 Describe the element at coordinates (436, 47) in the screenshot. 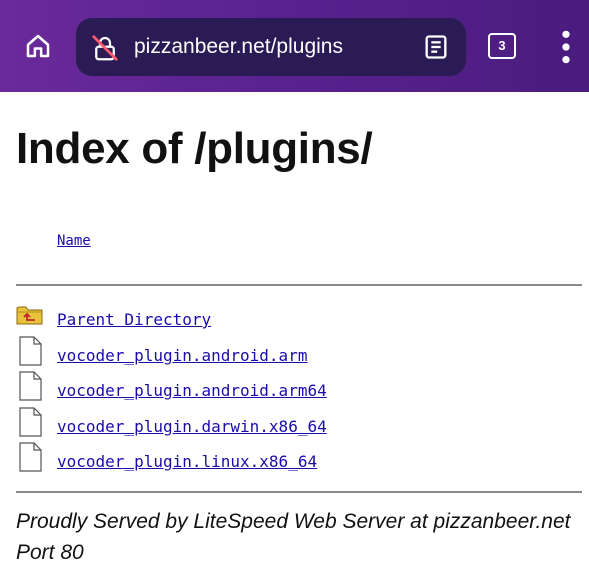

I see `reader-mode-icon` at that location.